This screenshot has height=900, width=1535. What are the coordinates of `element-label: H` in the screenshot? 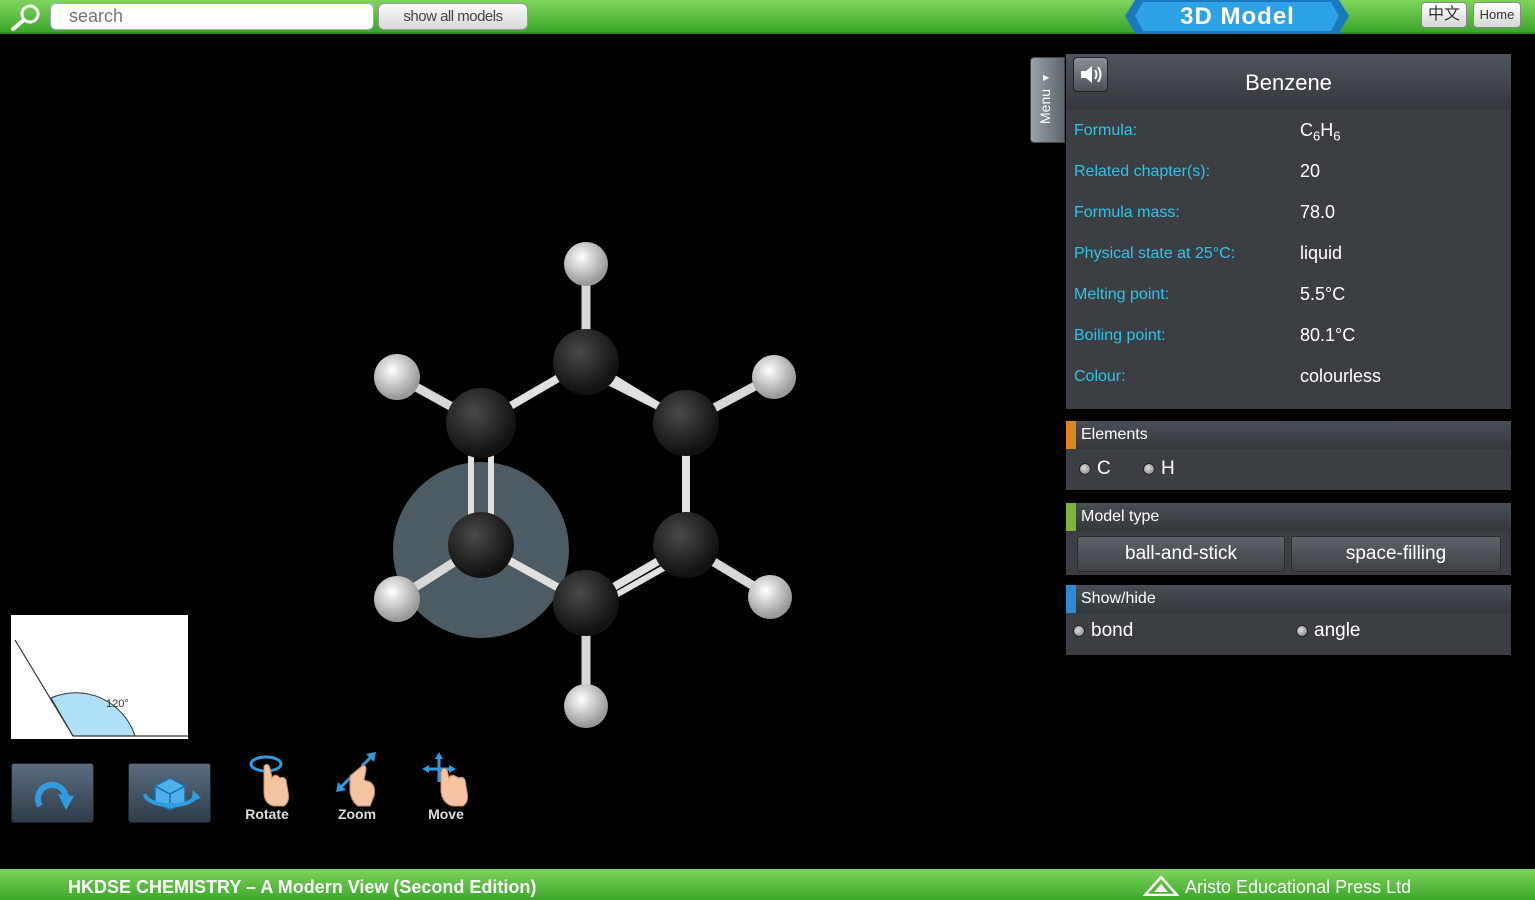 It's located at (1168, 468).